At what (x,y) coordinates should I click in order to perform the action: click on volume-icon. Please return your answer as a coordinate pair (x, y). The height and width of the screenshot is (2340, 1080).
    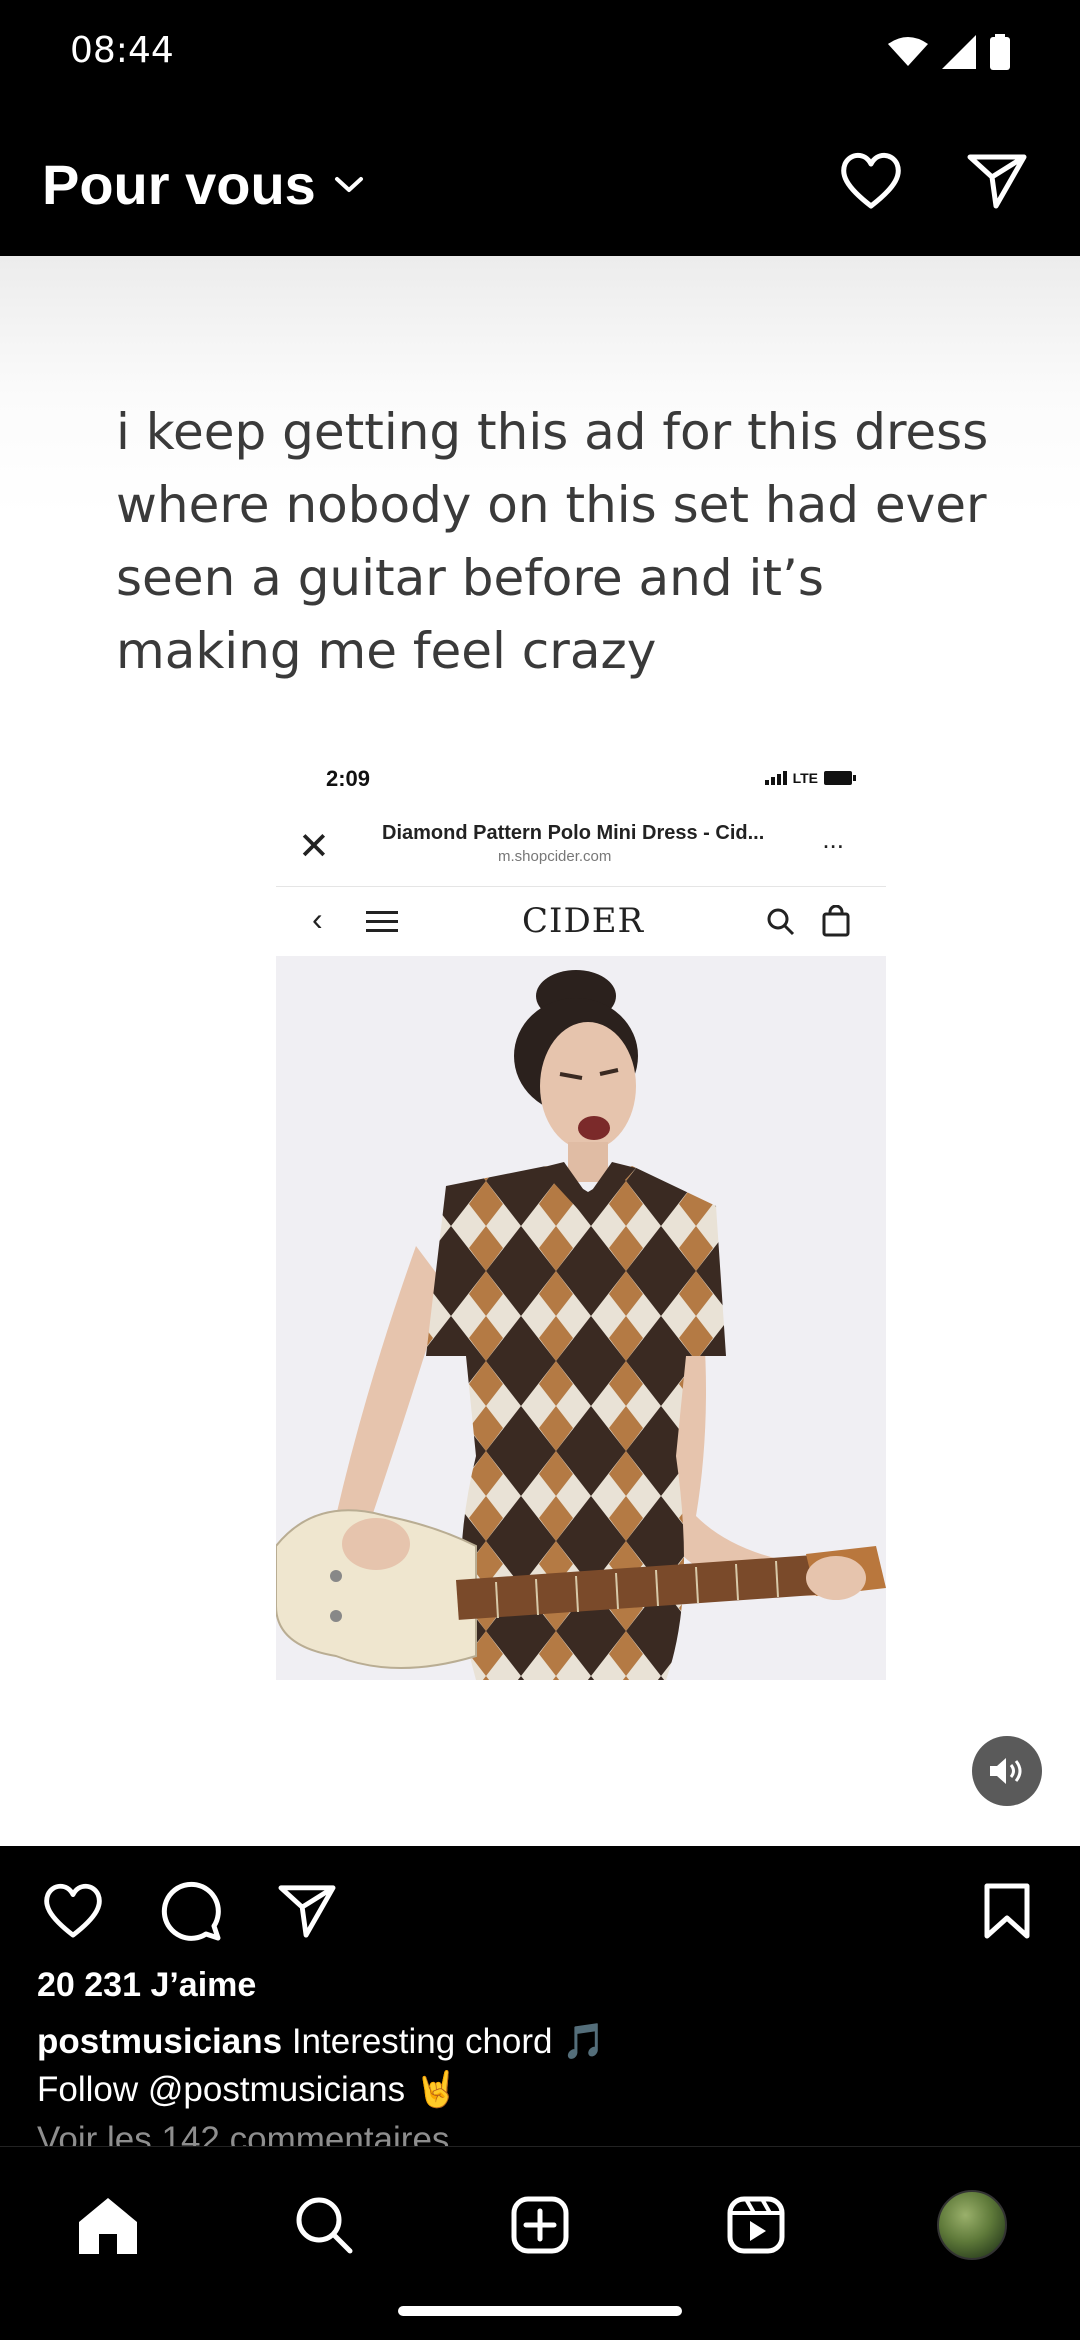
    Looking at the image, I should click on (1006, 1771).